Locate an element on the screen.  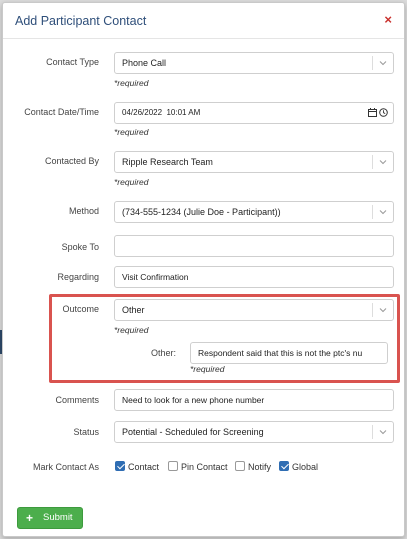
spoke-to-input is located at coordinates (254, 246).